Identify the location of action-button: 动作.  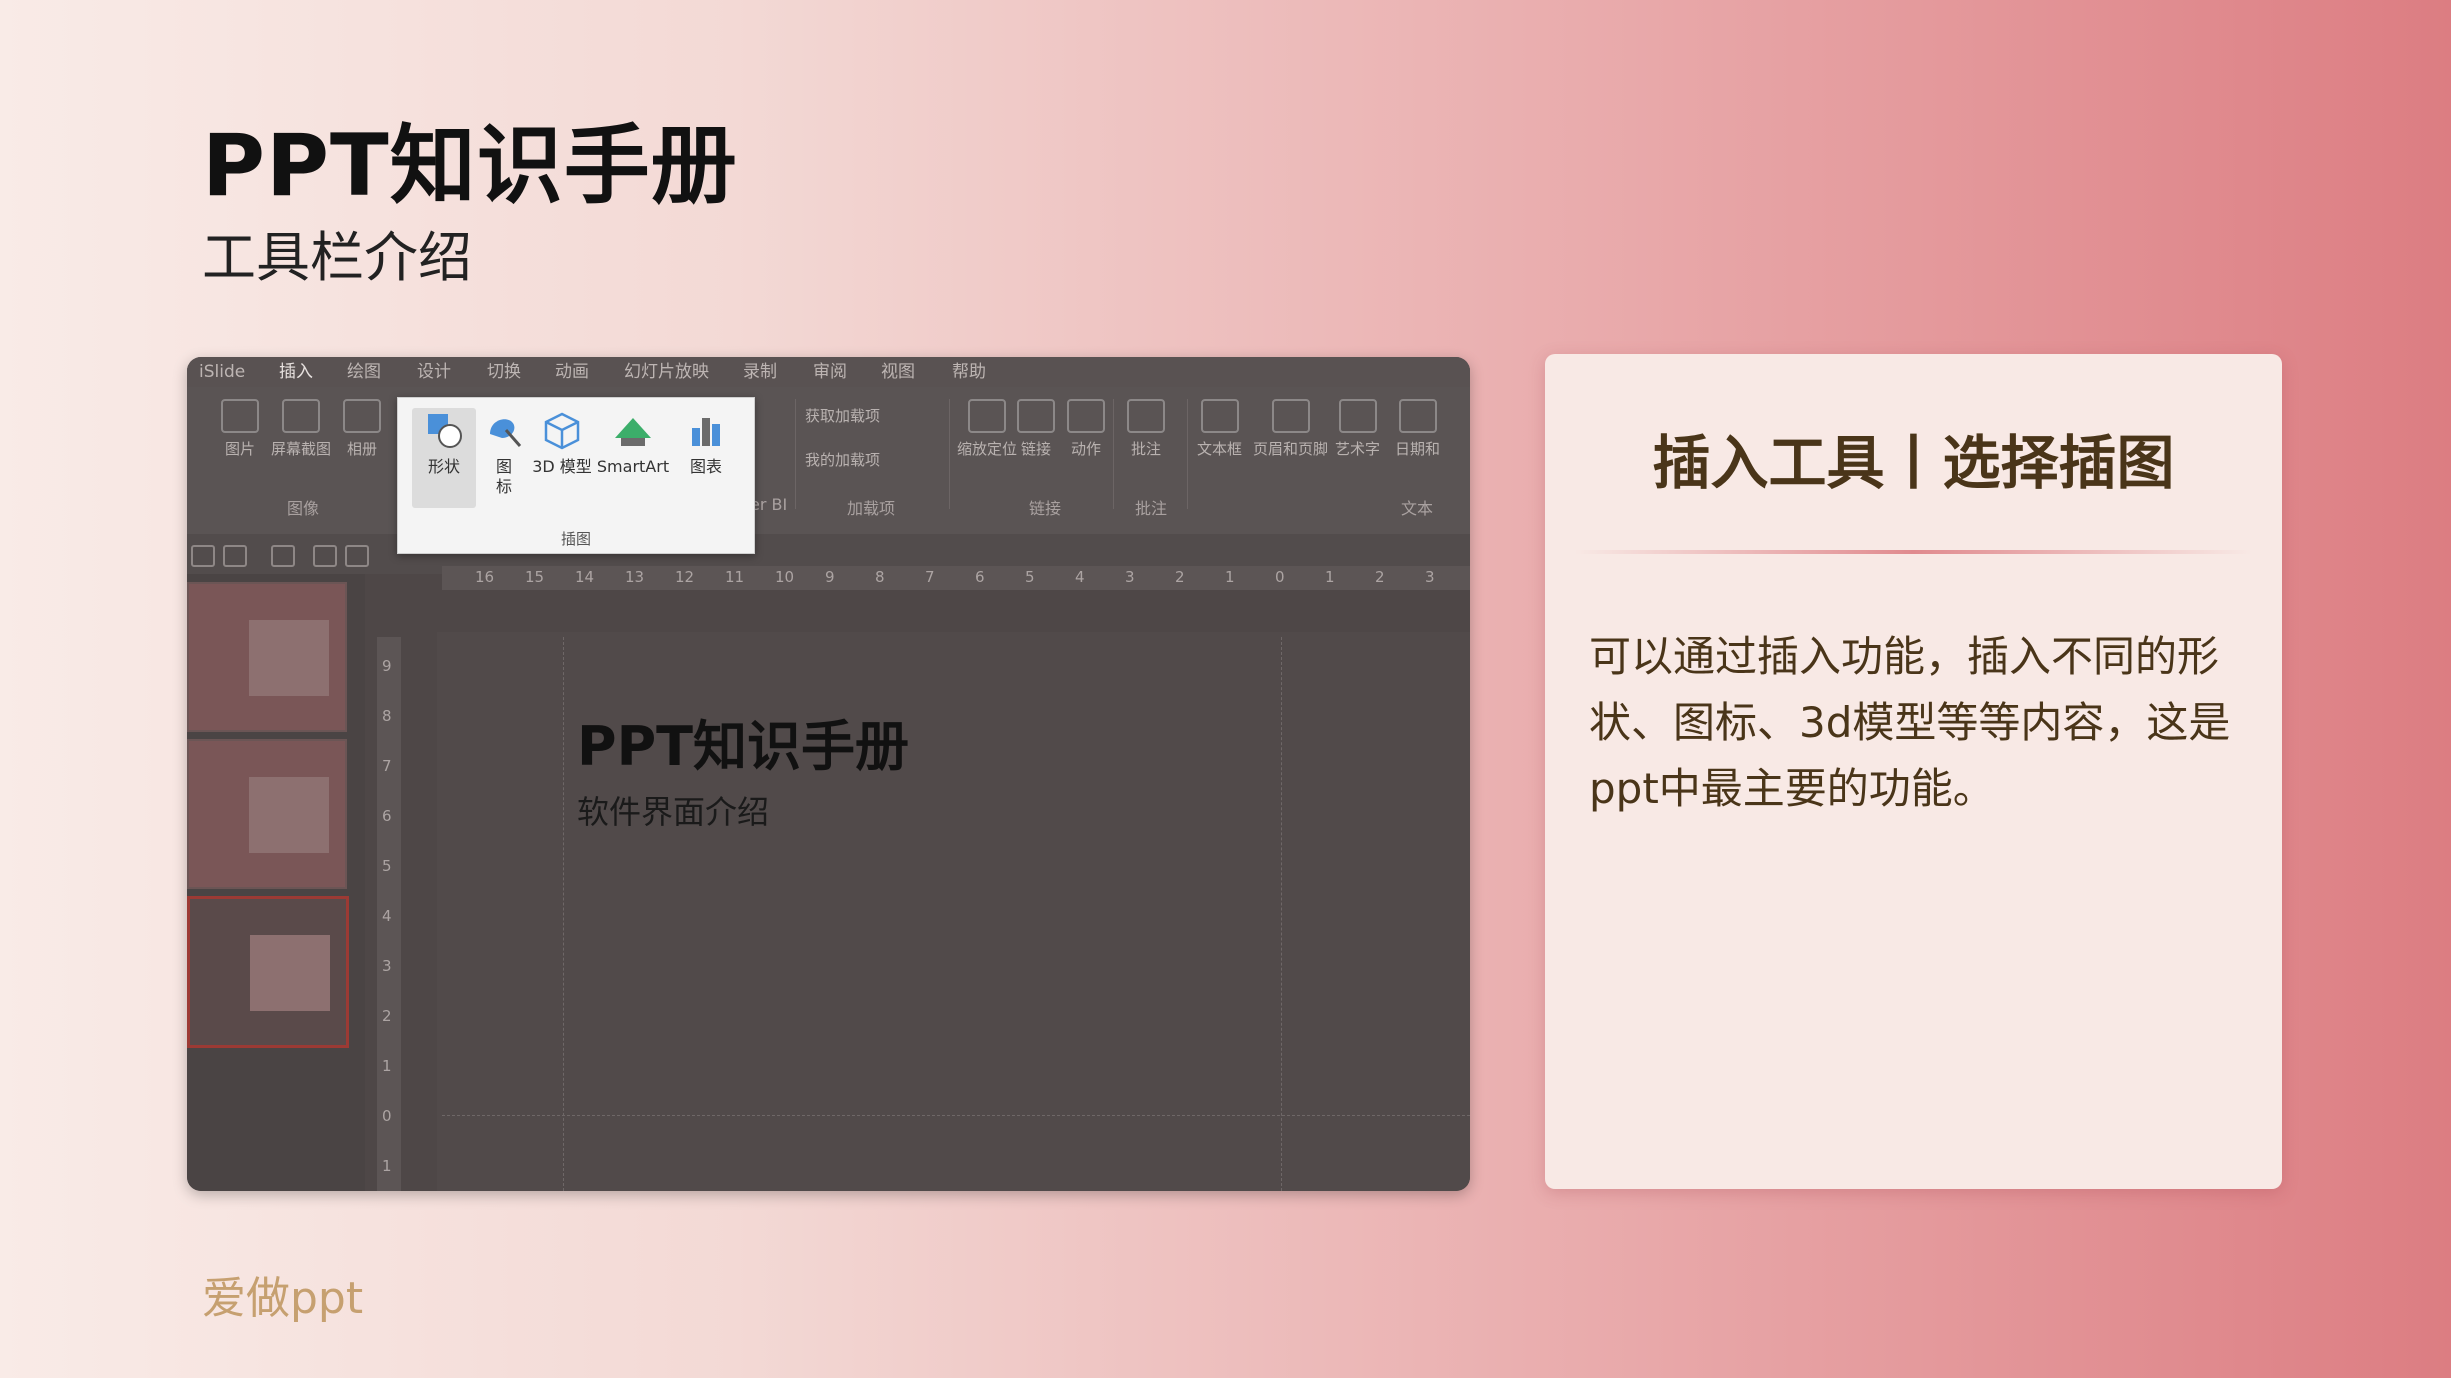
(1086, 429).